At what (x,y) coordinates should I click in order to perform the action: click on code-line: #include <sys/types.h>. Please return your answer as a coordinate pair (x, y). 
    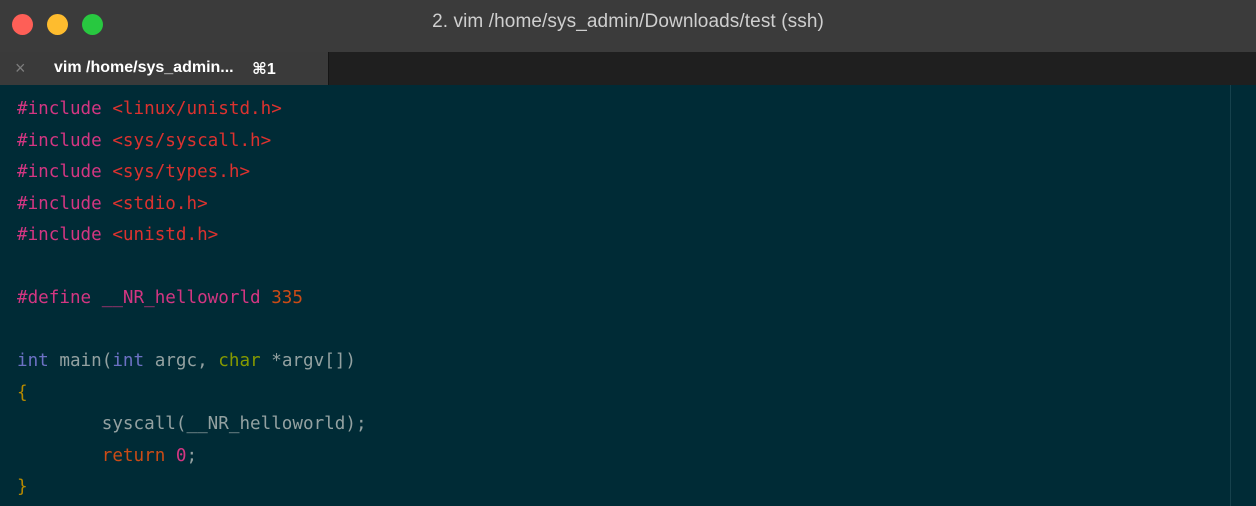
    Looking at the image, I should click on (192, 173).